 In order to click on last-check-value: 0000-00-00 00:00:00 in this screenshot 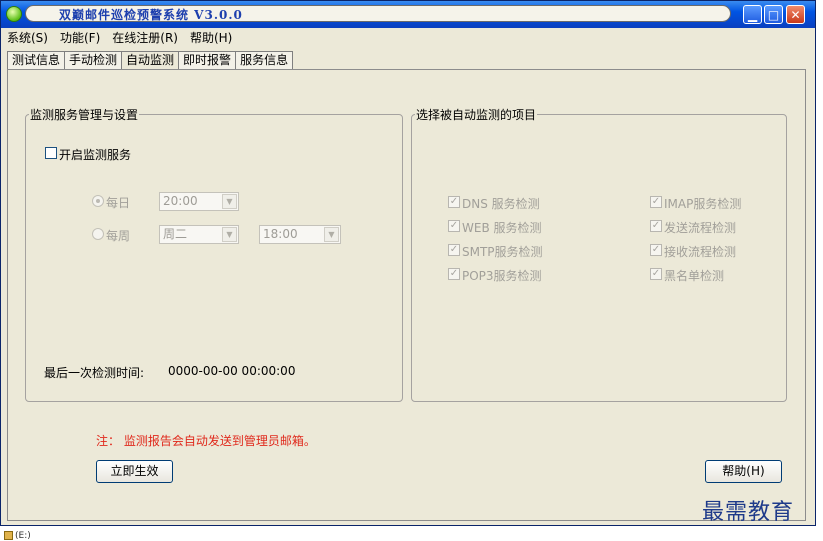, I will do `click(232, 371)`.